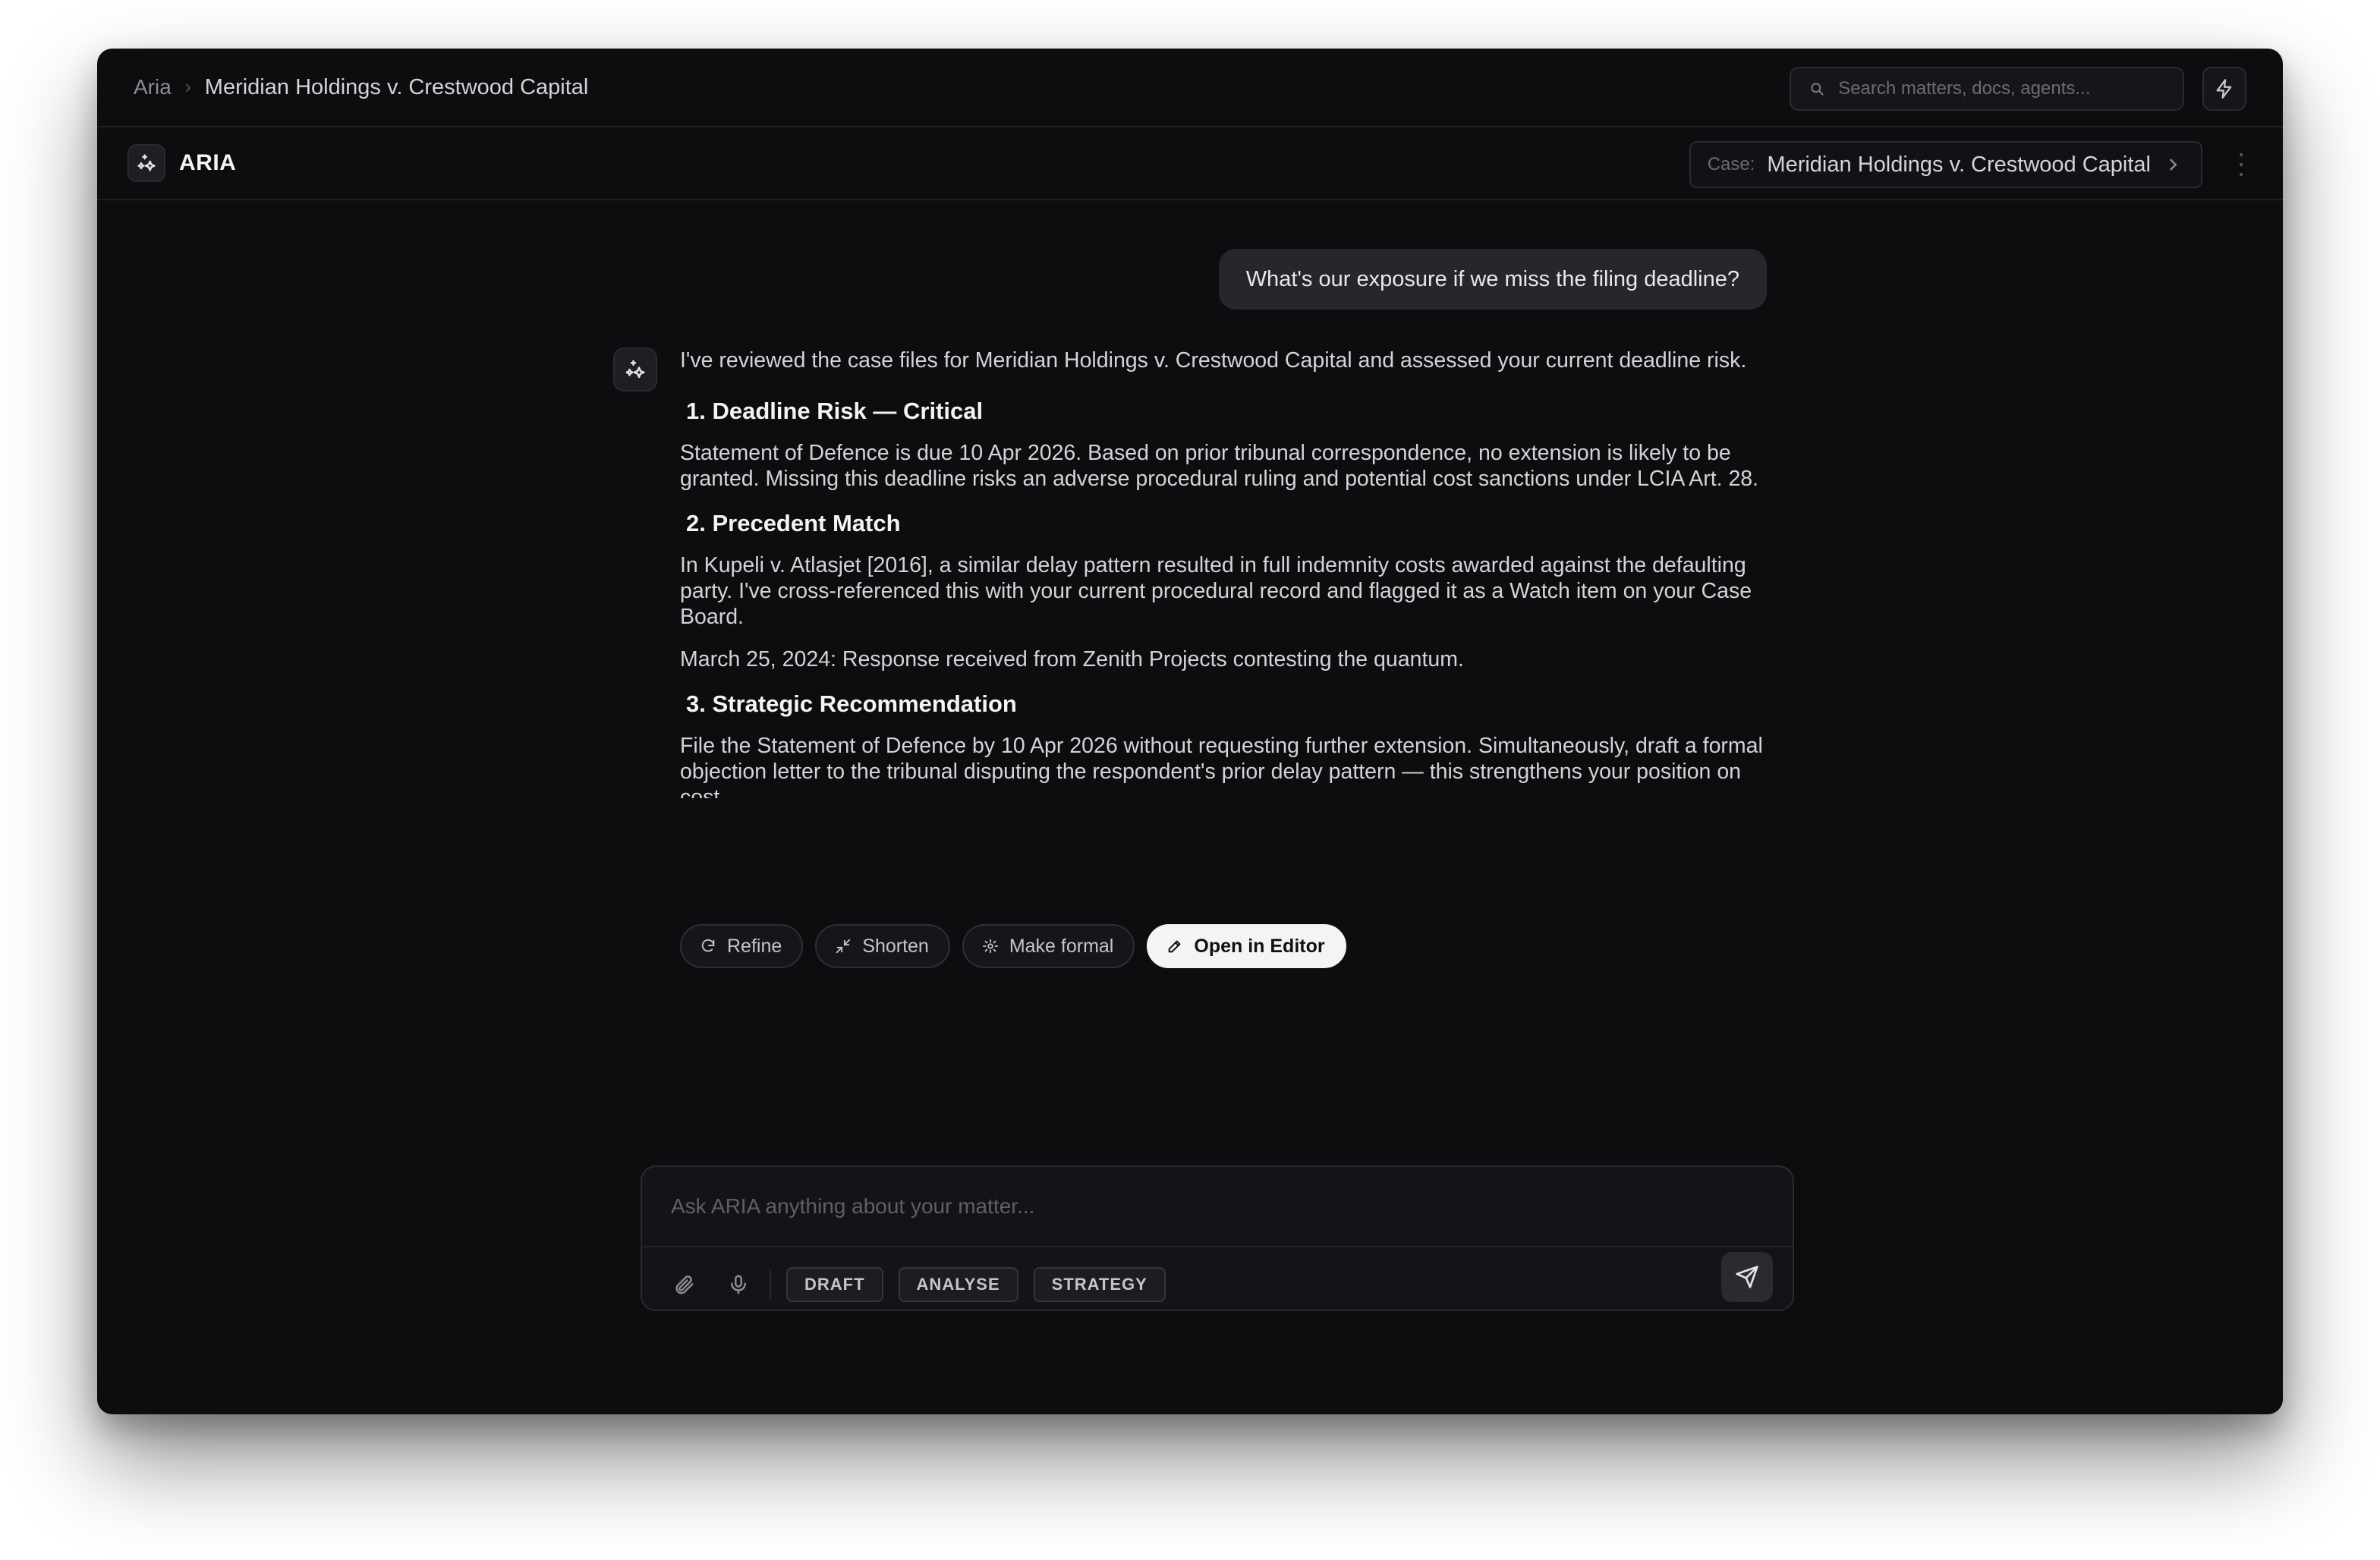 The image size is (2380, 1560). Describe the element at coordinates (2001, 88) in the screenshot. I see `search-input` at that location.